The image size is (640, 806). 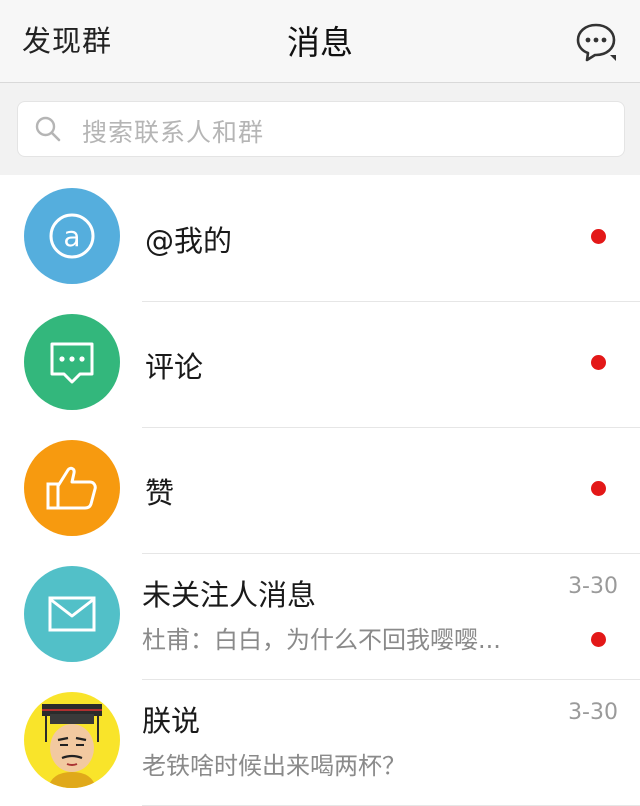 I want to click on top-nav-bar: 发现群 消息, so click(x=320, y=41).